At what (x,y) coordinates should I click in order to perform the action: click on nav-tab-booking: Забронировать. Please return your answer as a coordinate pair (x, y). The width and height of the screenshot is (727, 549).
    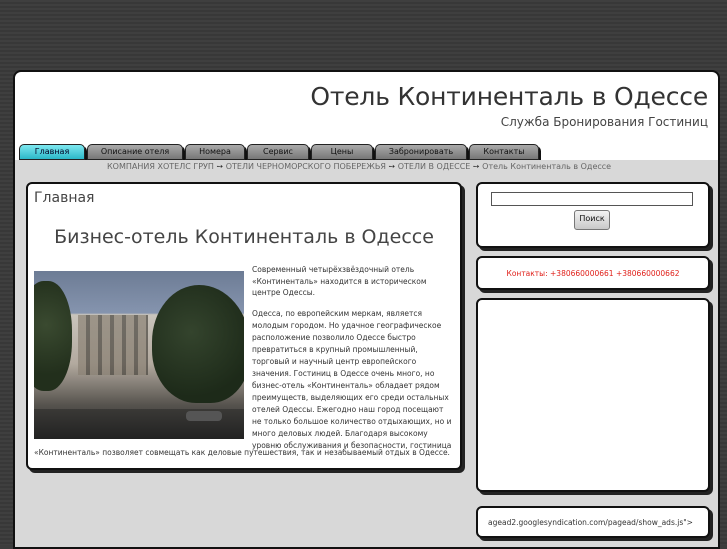
    Looking at the image, I should click on (421, 152).